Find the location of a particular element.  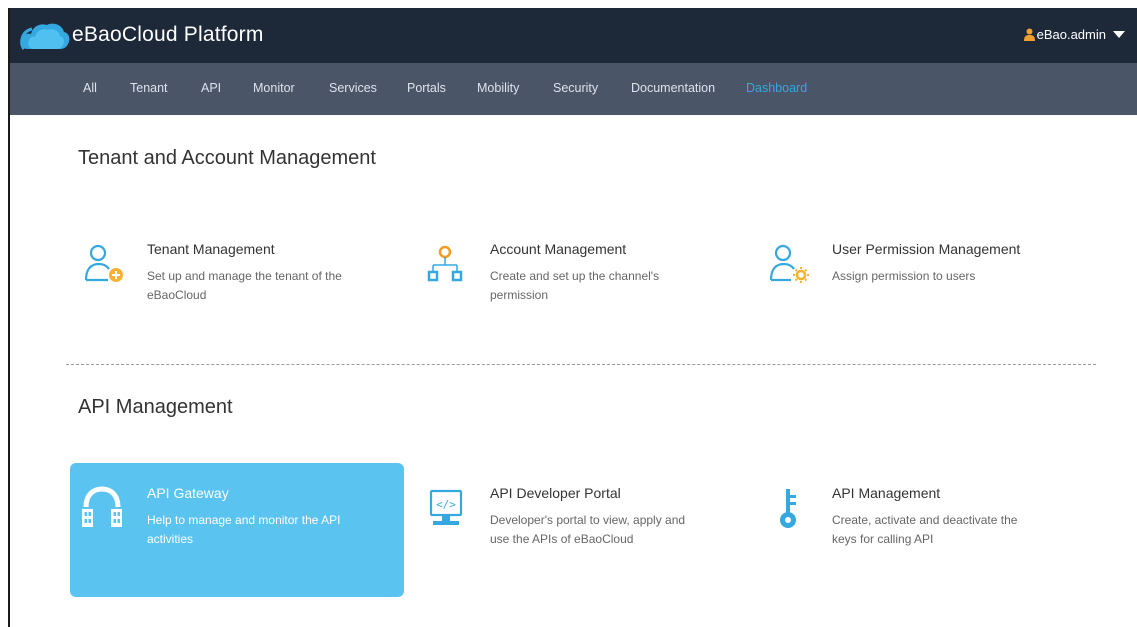

nav-item-dashboard: Dashboard is located at coordinates (776, 88).